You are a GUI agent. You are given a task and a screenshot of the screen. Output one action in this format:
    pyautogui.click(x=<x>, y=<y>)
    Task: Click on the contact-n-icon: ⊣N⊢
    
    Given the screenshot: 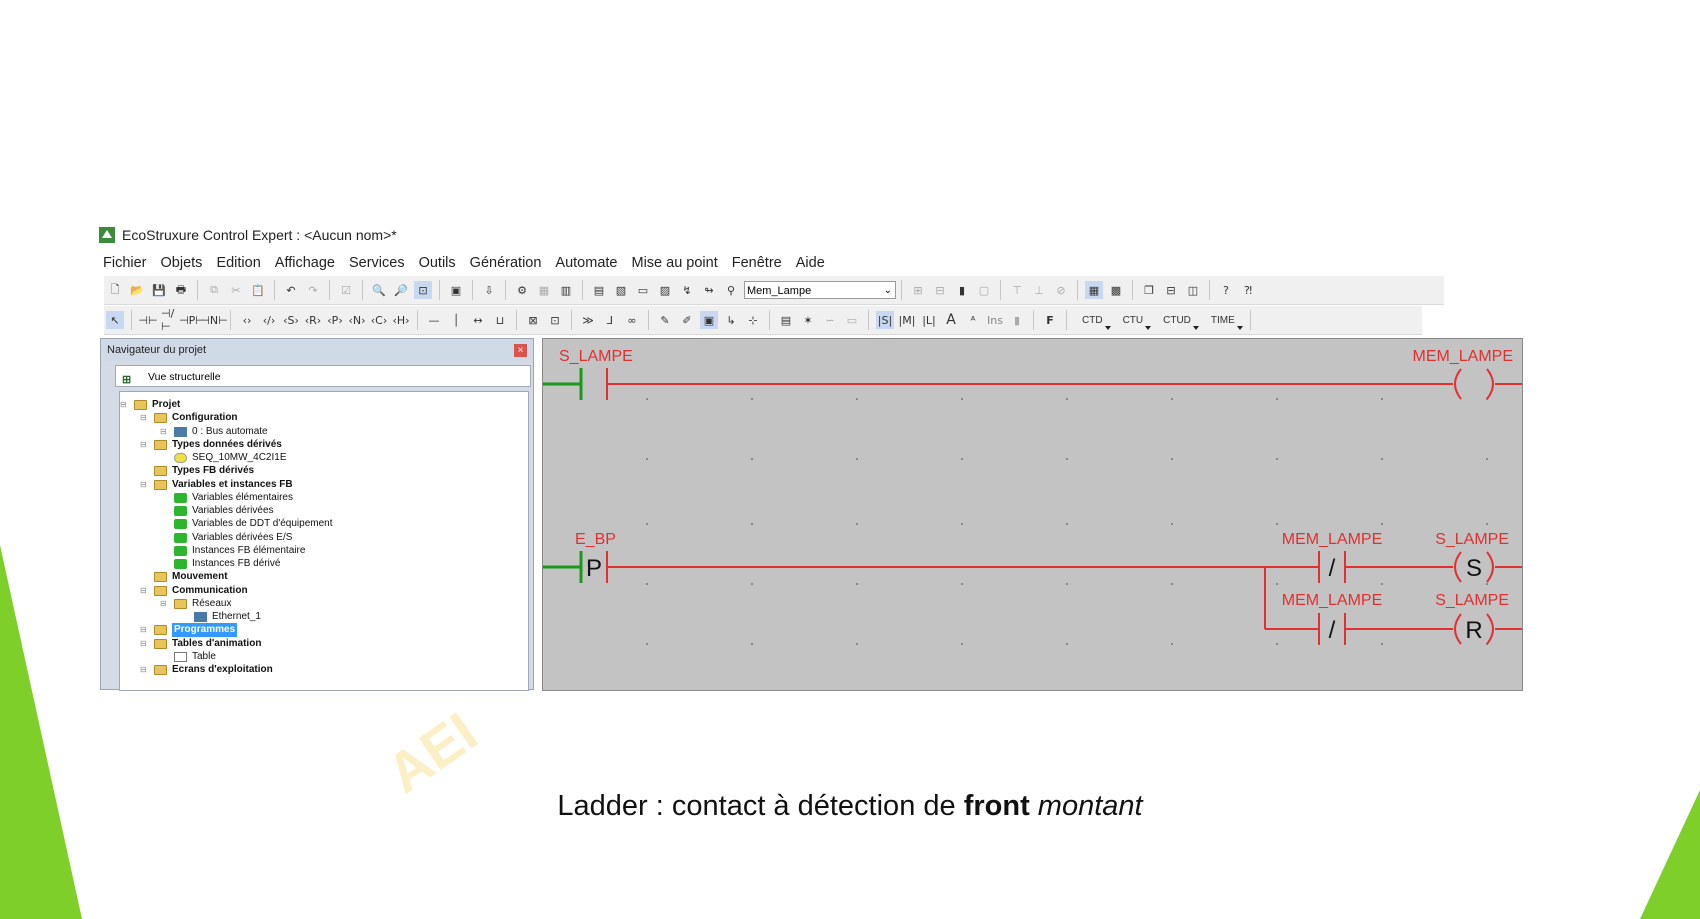 What is the action you would take?
    pyautogui.click(x=213, y=320)
    